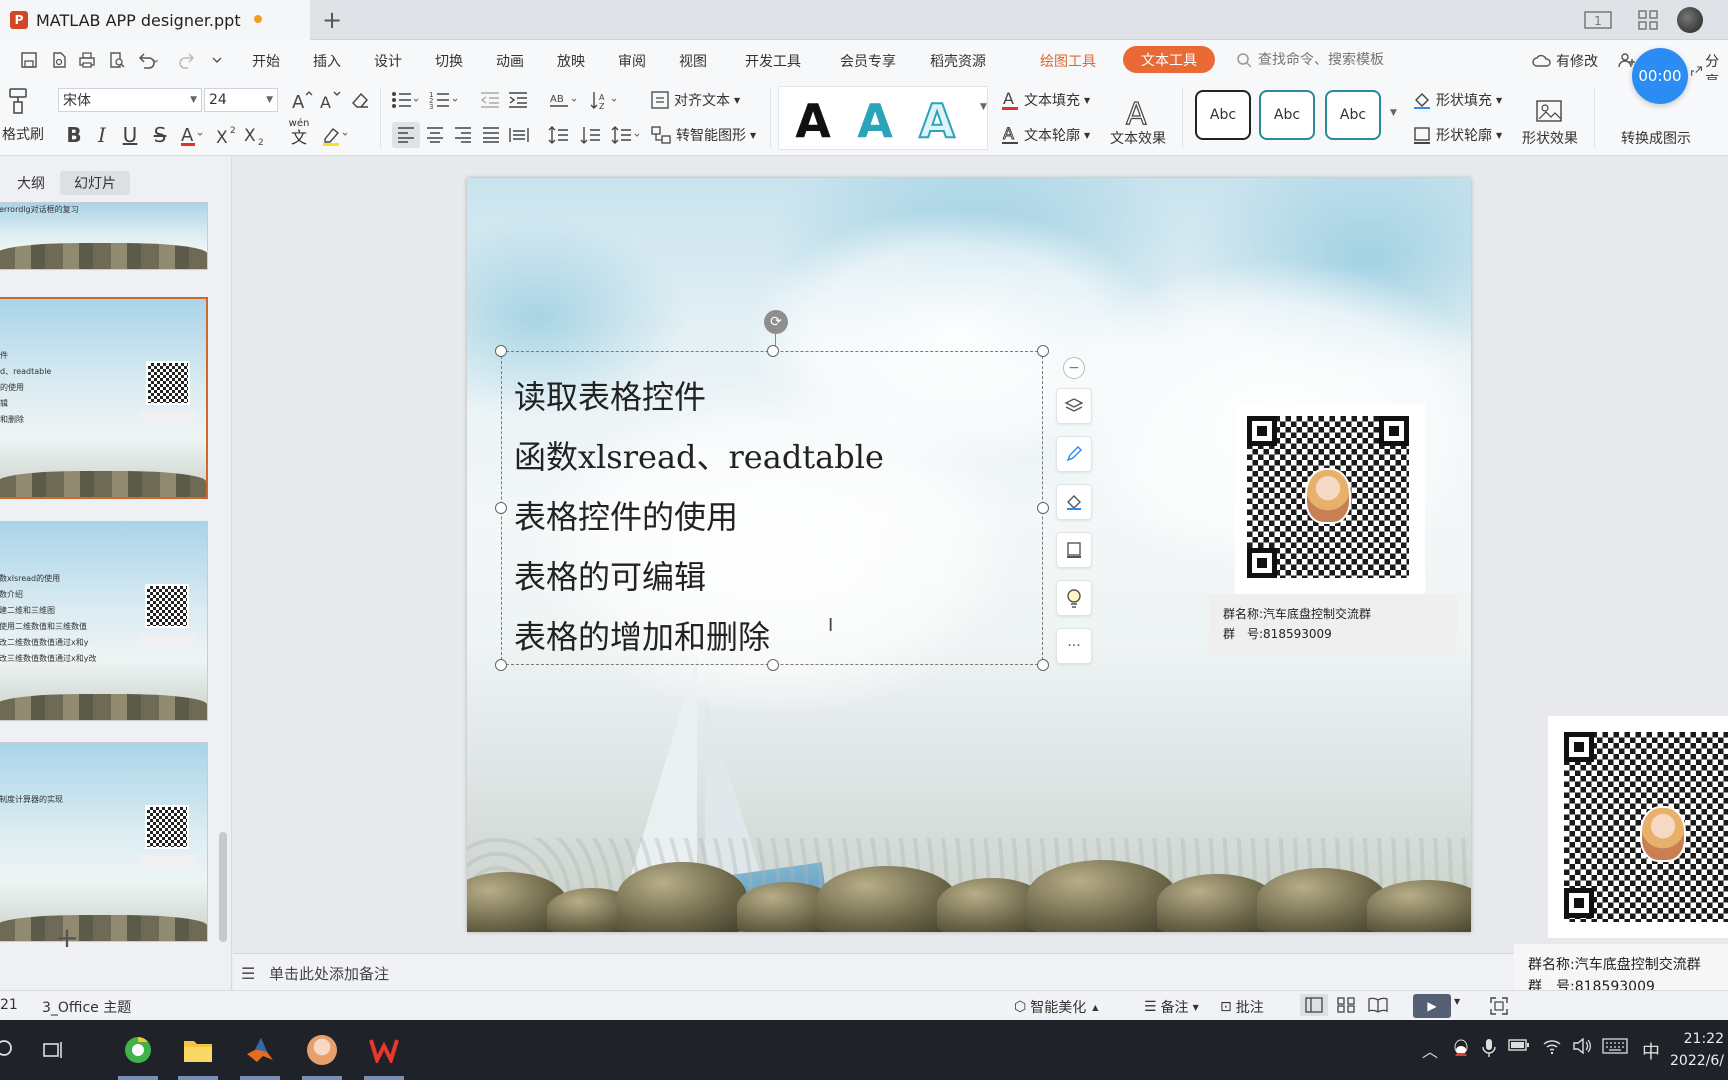 Image resolution: width=1728 pixels, height=1080 pixels. Describe the element at coordinates (1393, 113) in the screenshot. I see `shape-style-more-icon: ▼` at that location.